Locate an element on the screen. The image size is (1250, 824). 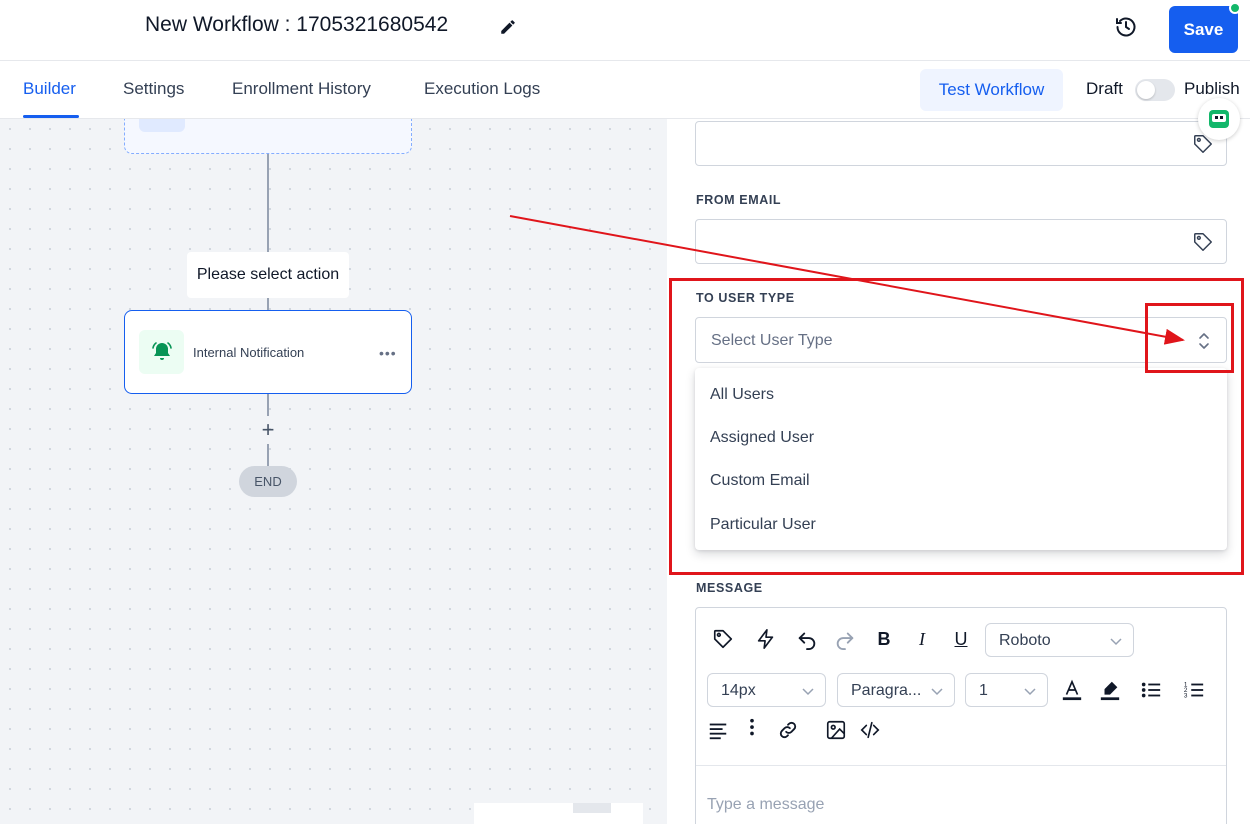
trigger-card is located at coordinates (268, 136).